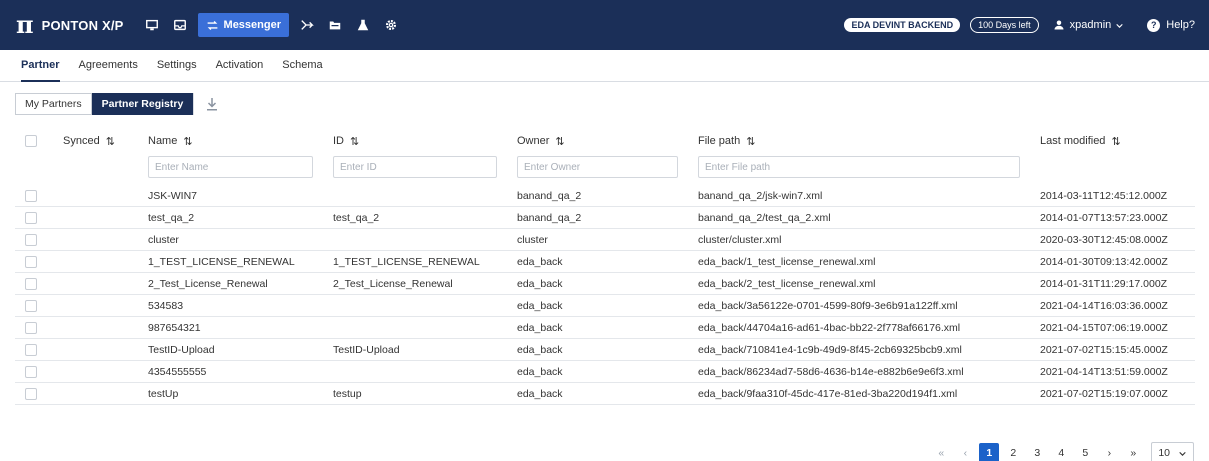 The image size is (1209, 461). I want to click on page-size-select: 10, so click(1172, 451).